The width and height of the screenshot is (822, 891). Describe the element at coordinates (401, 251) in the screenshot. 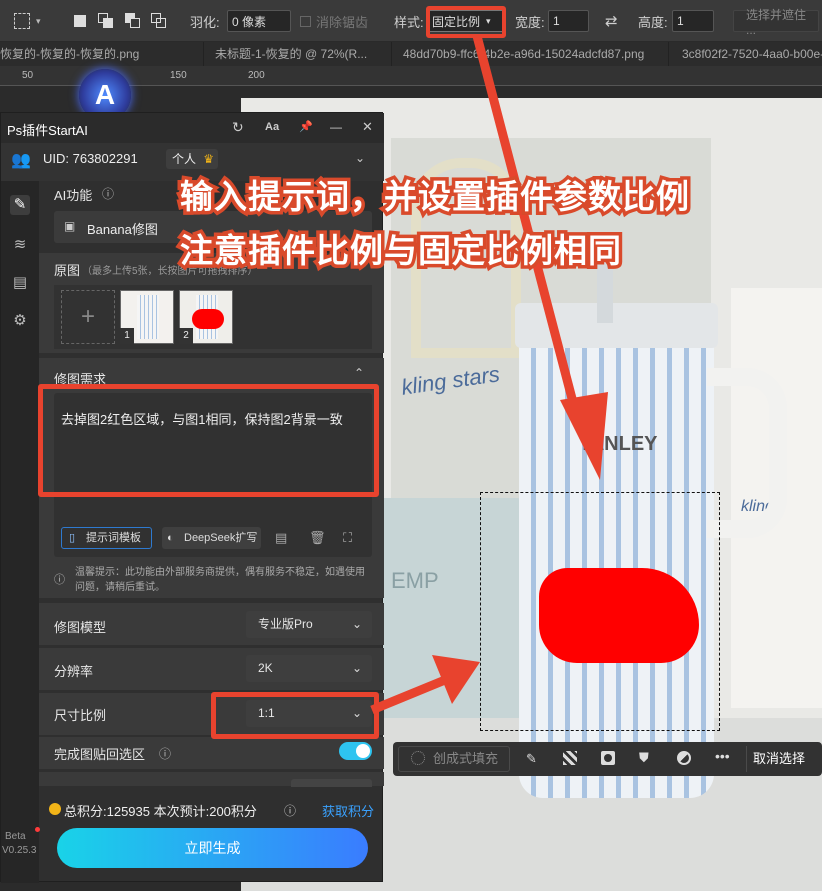

I see `annotation-line-2: 注意插件比例与固定比例相同` at that location.